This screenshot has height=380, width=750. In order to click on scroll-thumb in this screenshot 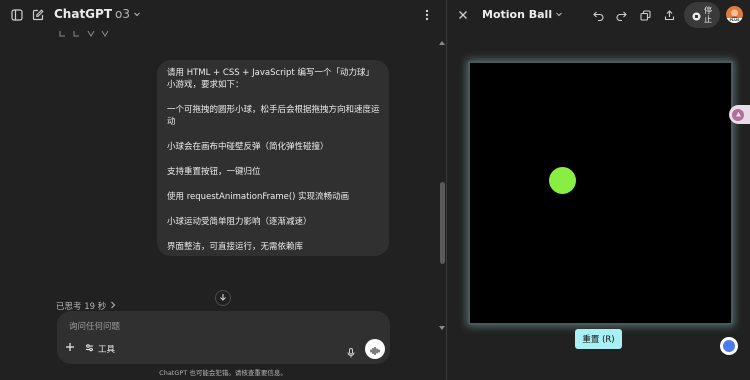, I will do `click(442, 223)`.